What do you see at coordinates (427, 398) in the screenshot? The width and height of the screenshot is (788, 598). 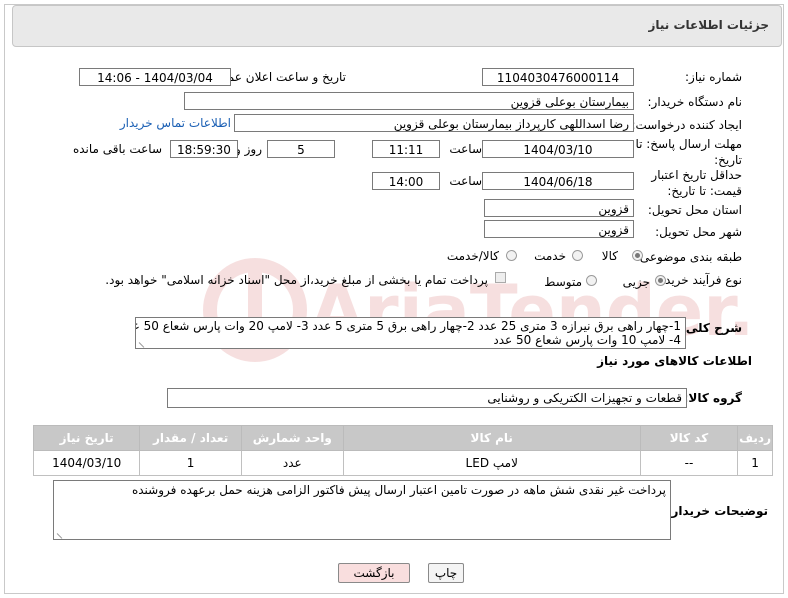 I see `goods-group-field: قطعات و تجهیزات الکتریکی و روشنایی` at bounding box center [427, 398].